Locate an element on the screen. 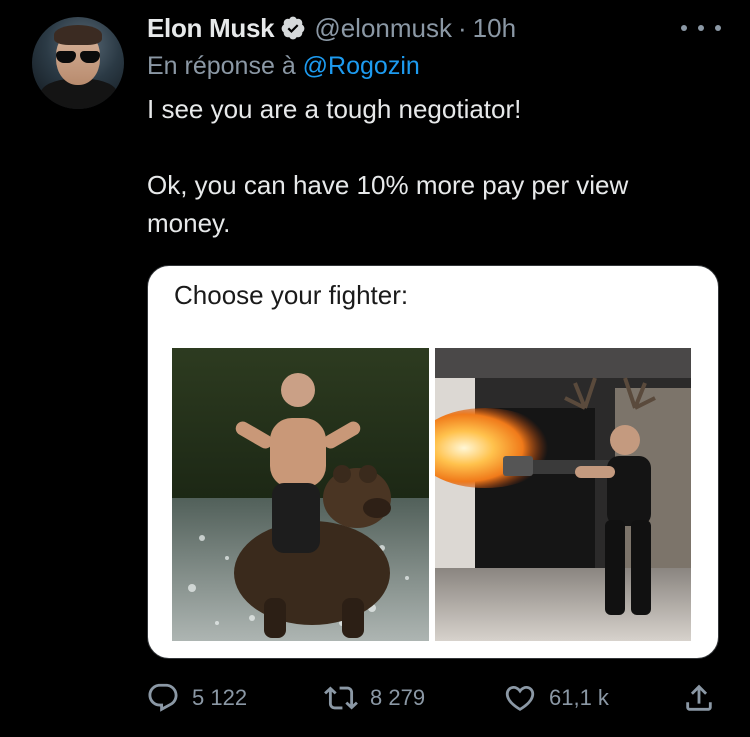 The height and width of the screenshot is (737, 750). tweet-time: 10h is located at coordinates (494, 28).